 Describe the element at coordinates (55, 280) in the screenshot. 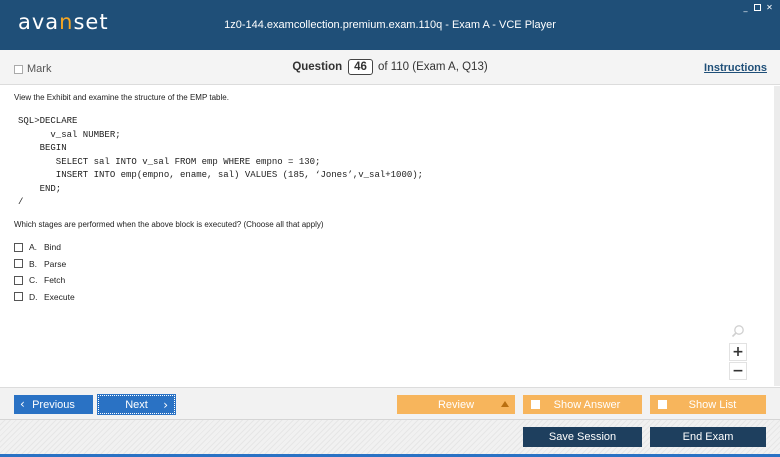

I see `option-text: Fetch` at that location.